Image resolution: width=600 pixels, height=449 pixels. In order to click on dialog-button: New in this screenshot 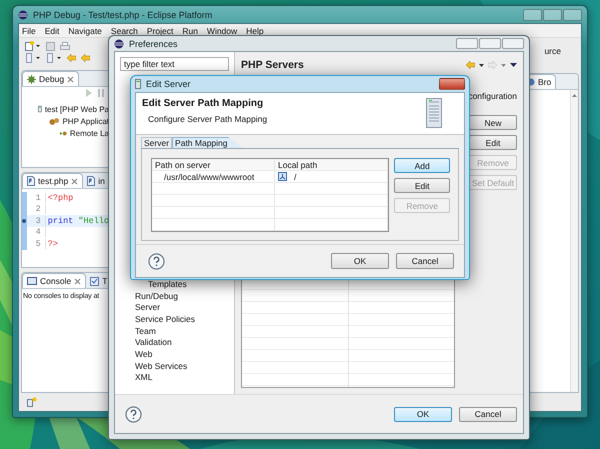, I will do `click(493, 122)`.